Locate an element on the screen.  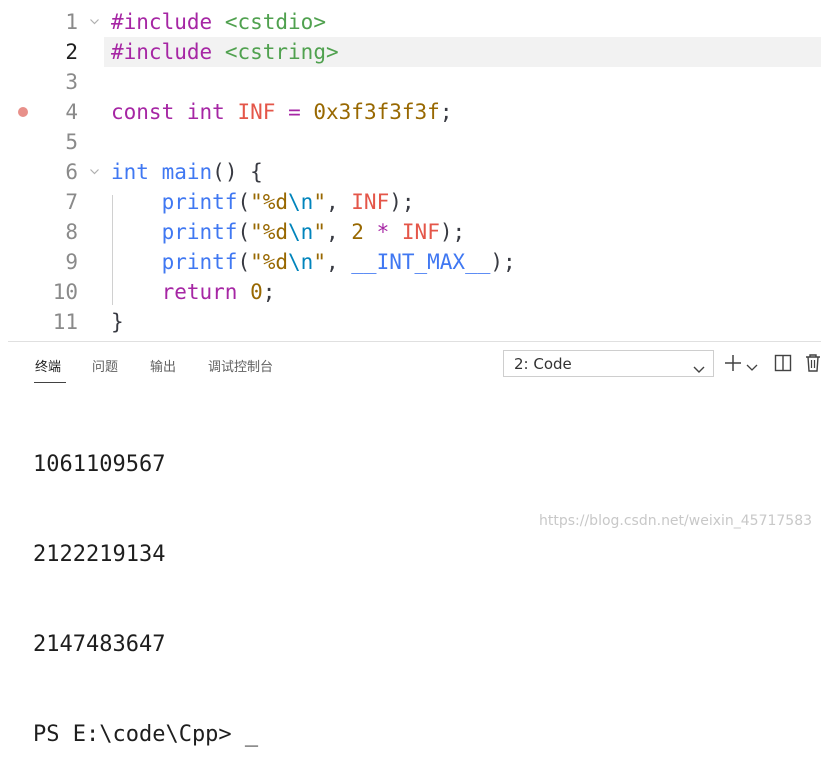
line-number: 9 is located at coordinates (71, 262).